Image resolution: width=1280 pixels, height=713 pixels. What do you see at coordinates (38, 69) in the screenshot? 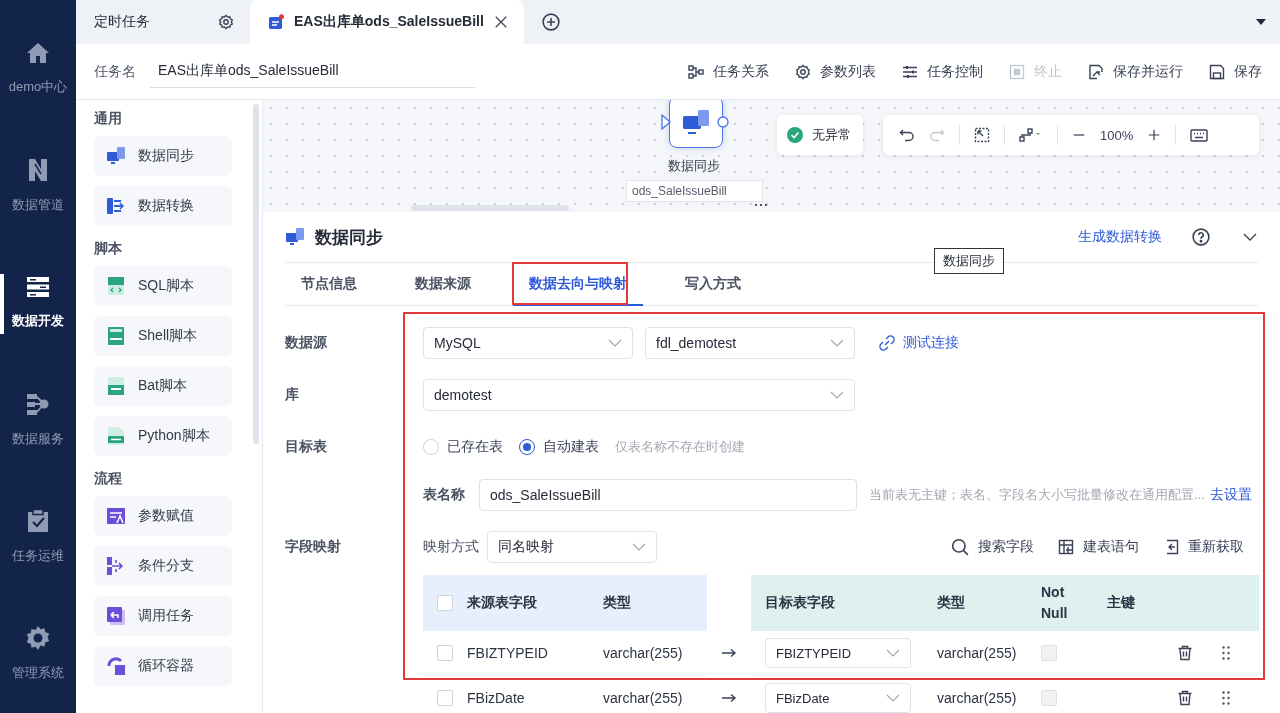
I see `nav-item: demo中心` at bounding box center [38, 69].